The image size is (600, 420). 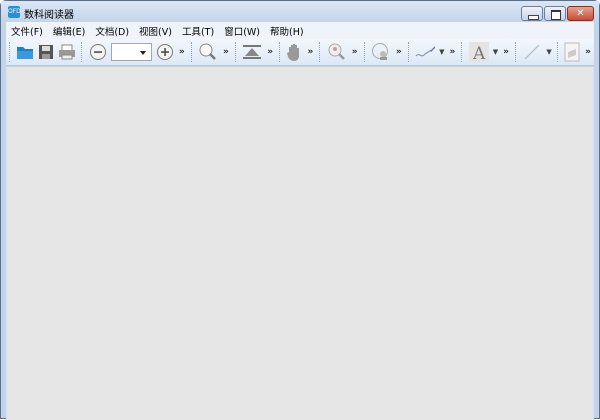 I want to click on text-a-icon: A, so click(x=478, y=52).